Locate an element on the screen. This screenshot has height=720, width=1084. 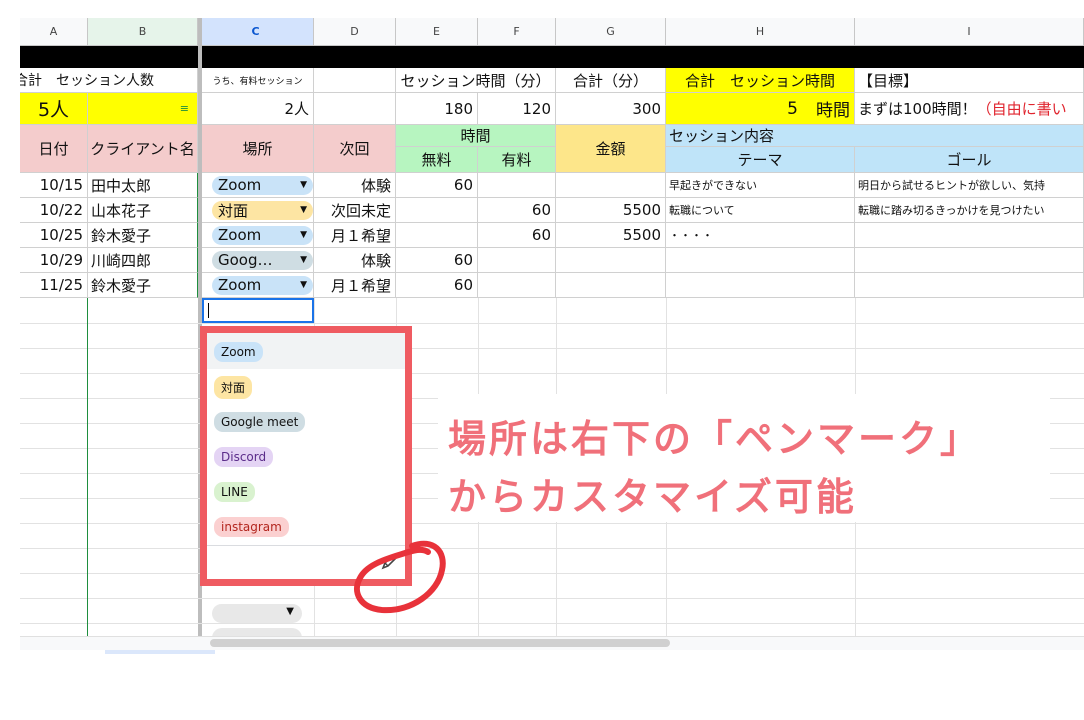
column-header-d: D is located at coordinates (355, 32).